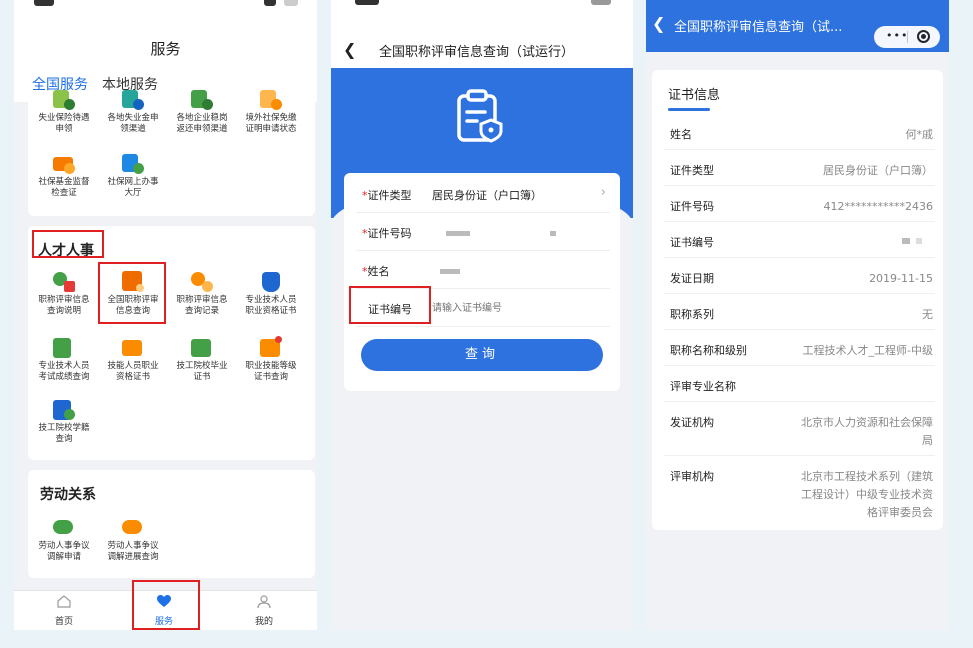  What do you see at coordinates (271, 111) in the screenshot?
I see `service-overseas-insurance: 境外社保免缴 证明申请状态` at bounding box center [271, 111].